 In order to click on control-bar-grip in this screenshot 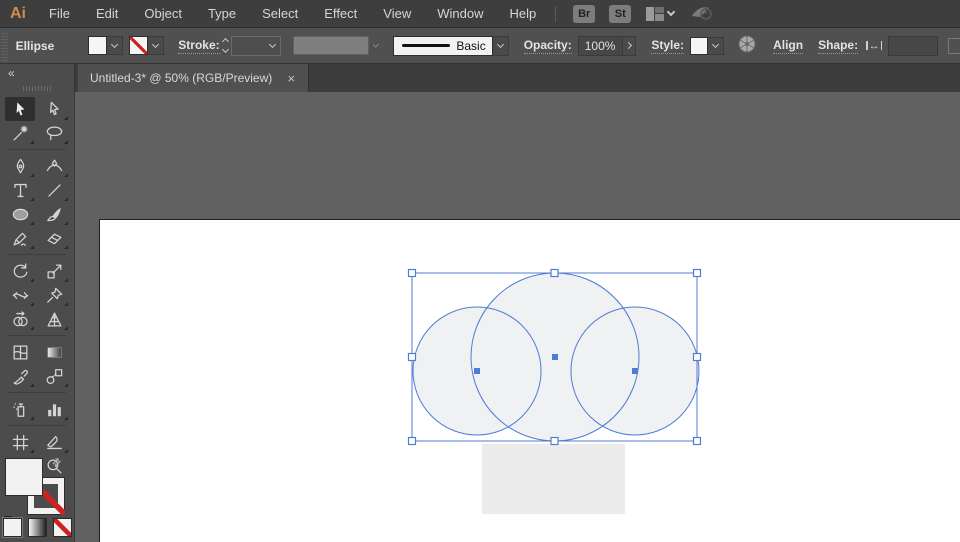, I will do `click(4, 45)`.